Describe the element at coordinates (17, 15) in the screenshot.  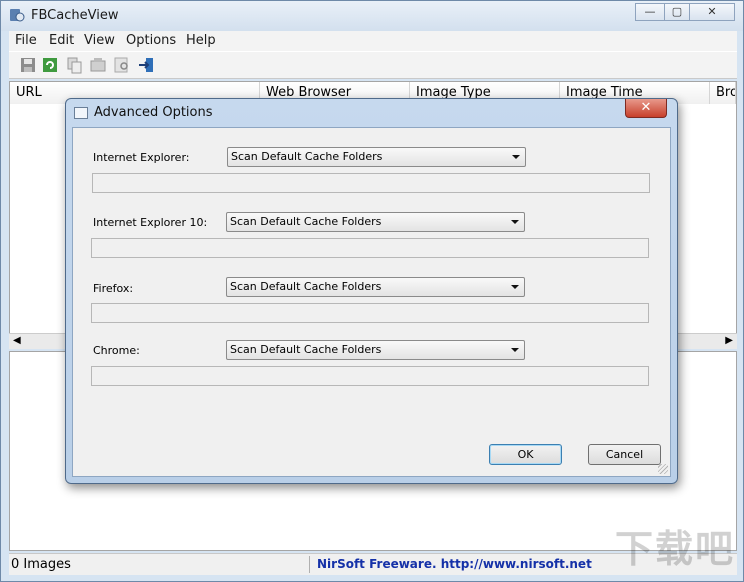
I see `app-icon` at that location.